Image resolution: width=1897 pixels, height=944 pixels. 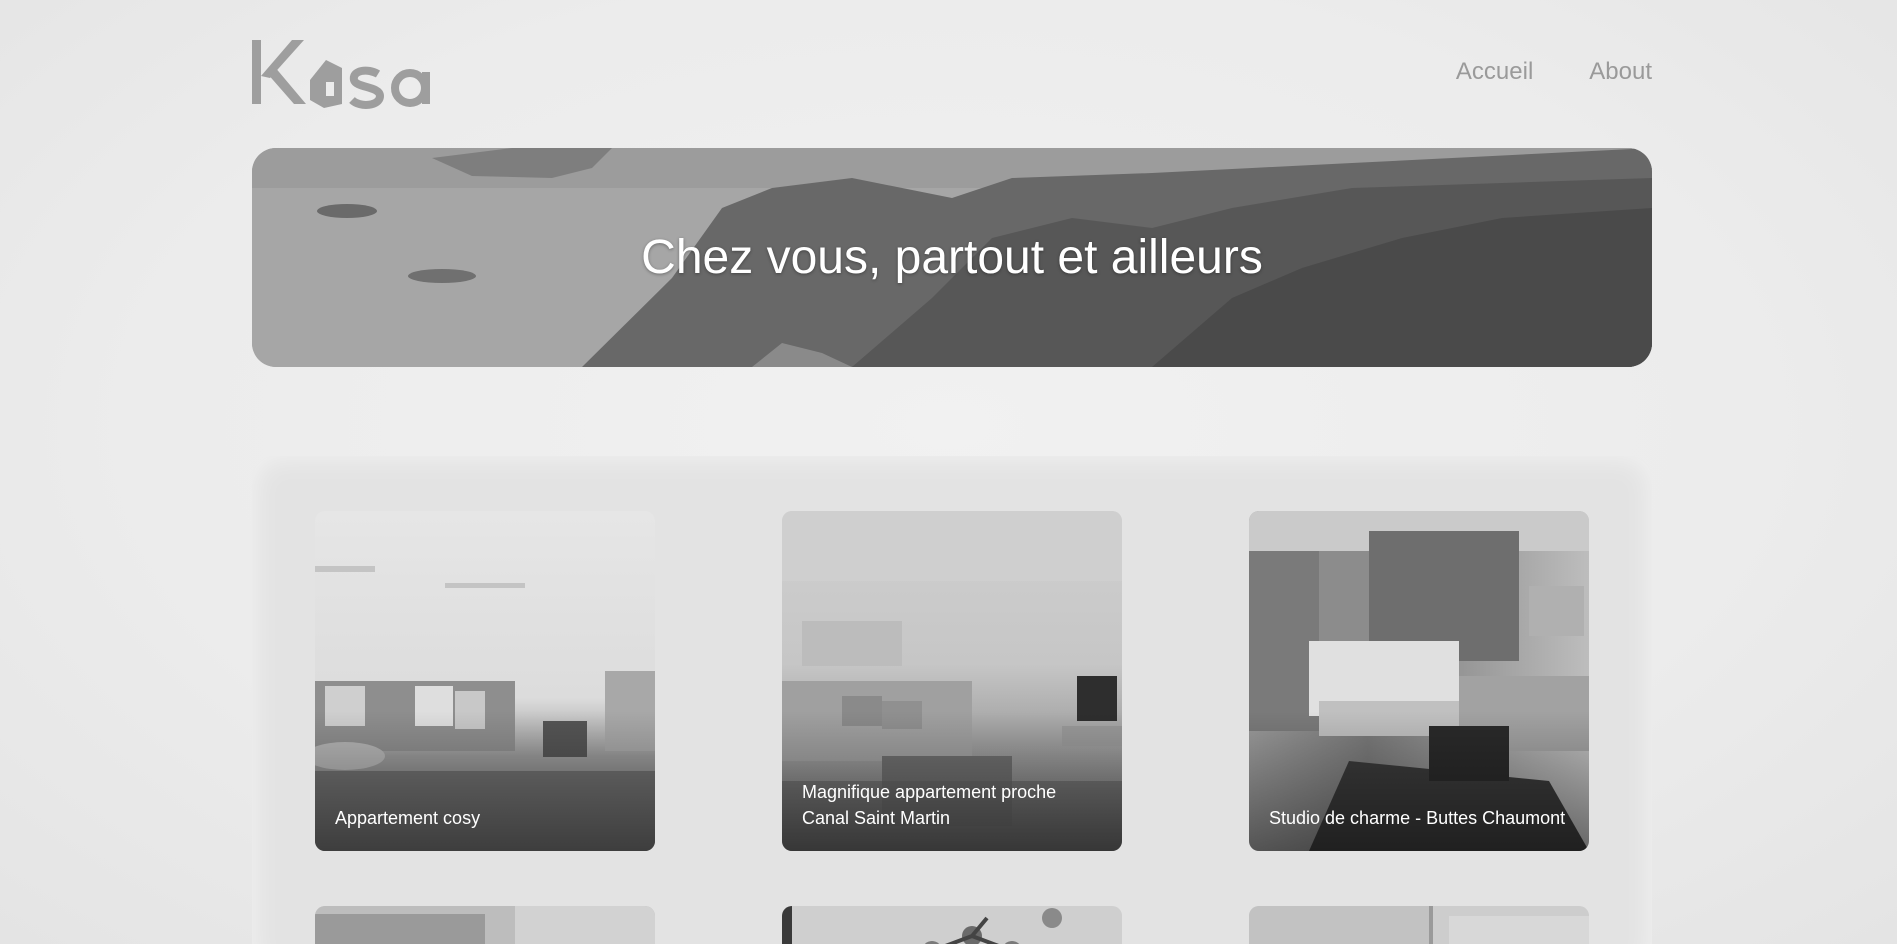 What do you see at coordinates (1620, 72) in the screenshot?
I see `nav-link-about: About` at bounding box center [1620, 72].